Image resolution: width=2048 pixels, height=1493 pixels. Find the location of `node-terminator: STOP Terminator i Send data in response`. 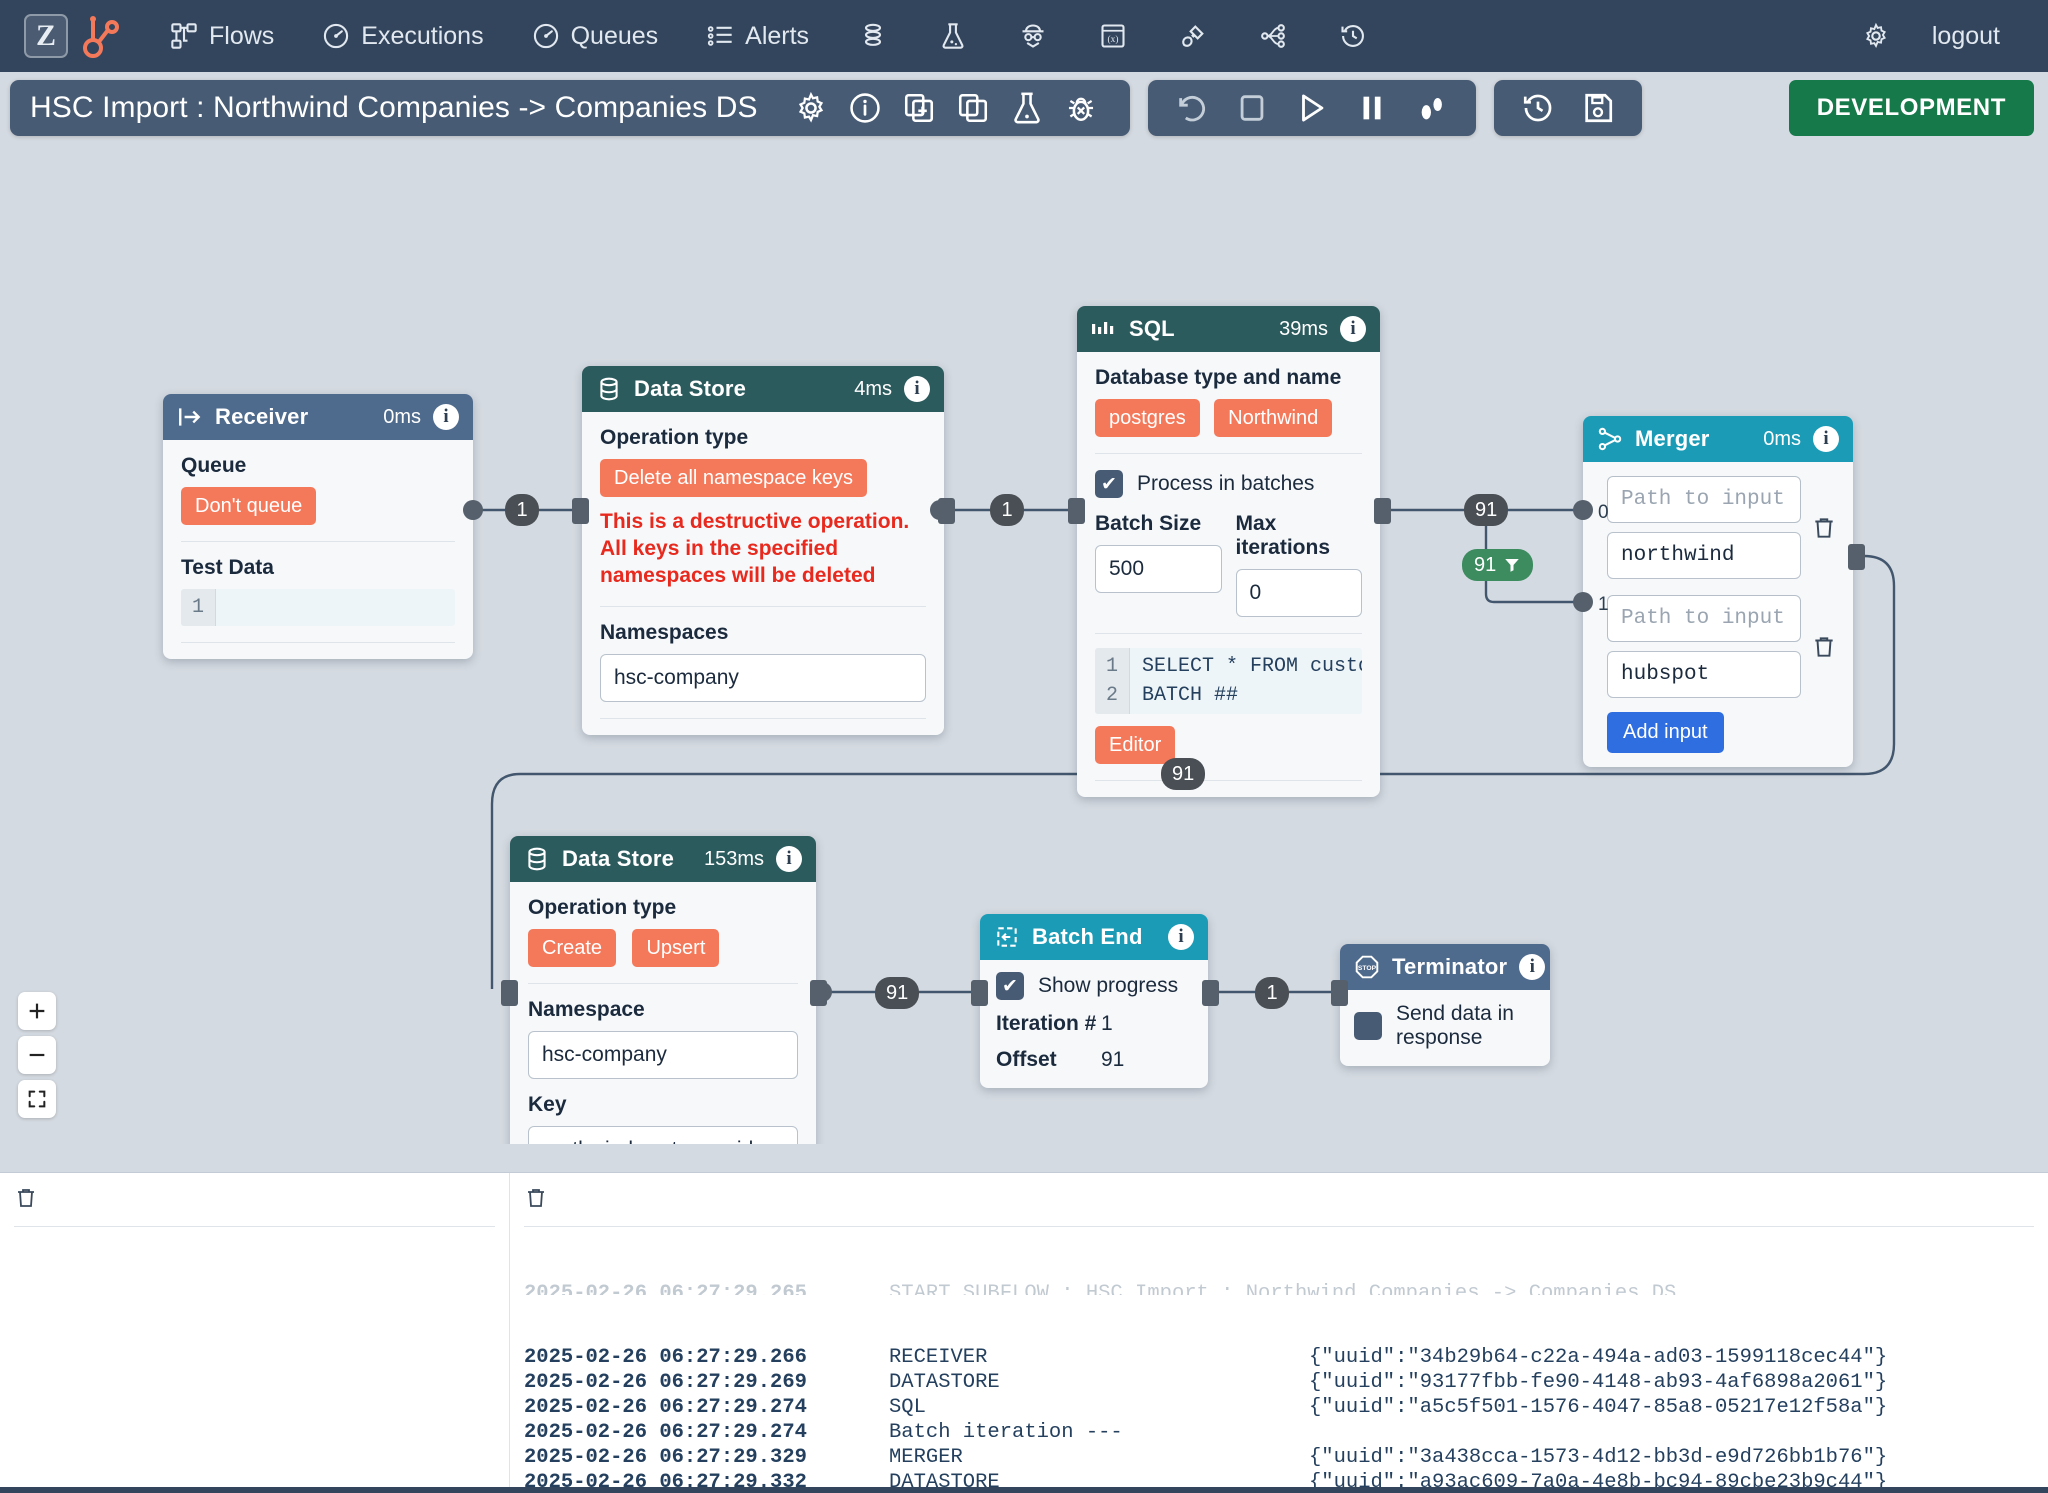

node-terminator: STOP Terminator i Send data in response is located at coordinates (1445, 1005).